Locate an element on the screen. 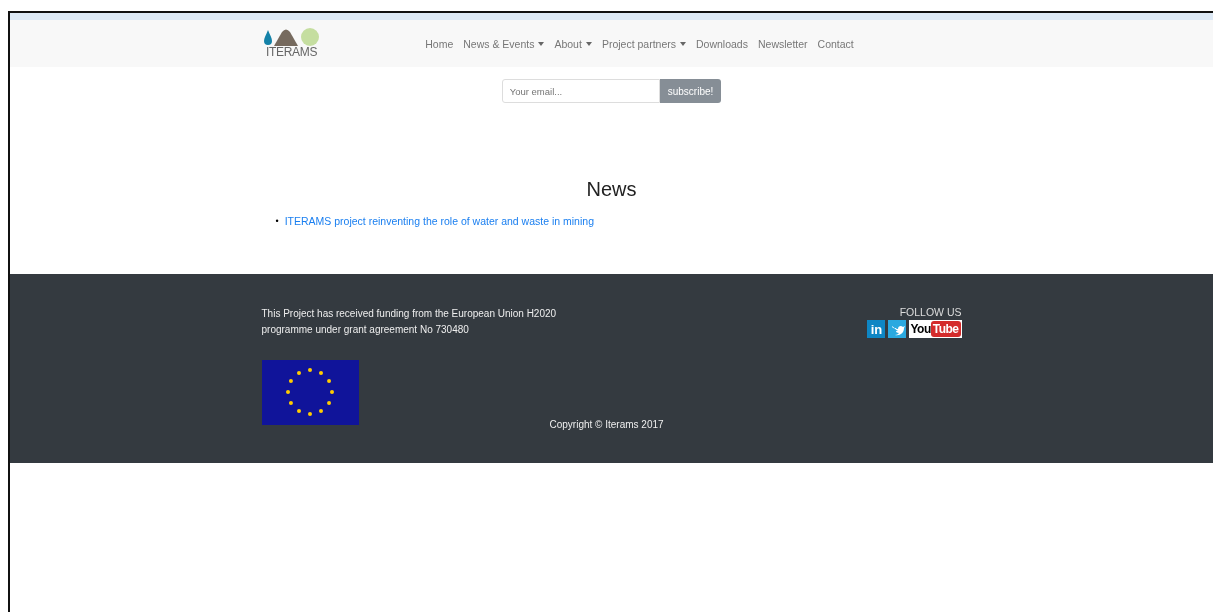 Image resolution: width=1213 pixels, height=612 pixels. nav-link: Project partners is located at coordinates (643, 43).